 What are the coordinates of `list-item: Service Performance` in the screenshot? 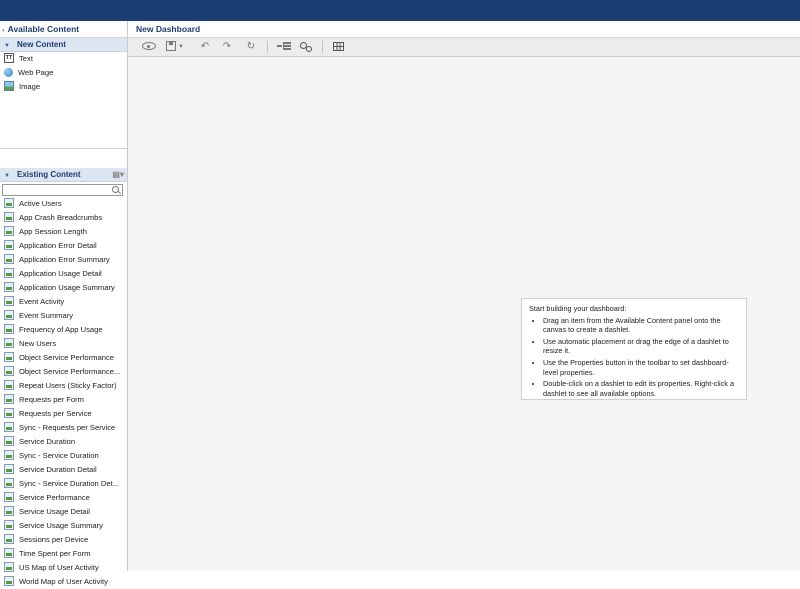 It's located at (63, 498).